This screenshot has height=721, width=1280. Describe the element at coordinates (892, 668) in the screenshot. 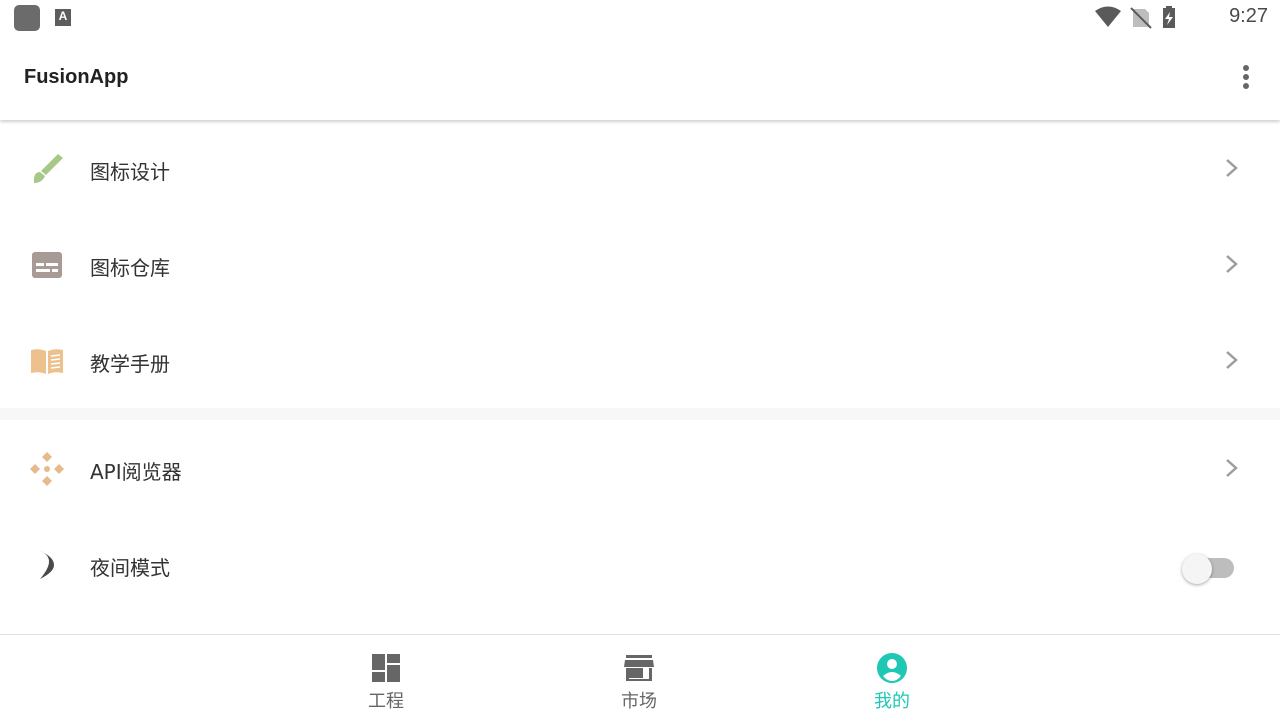

I see `account-circle-icon` at that location.